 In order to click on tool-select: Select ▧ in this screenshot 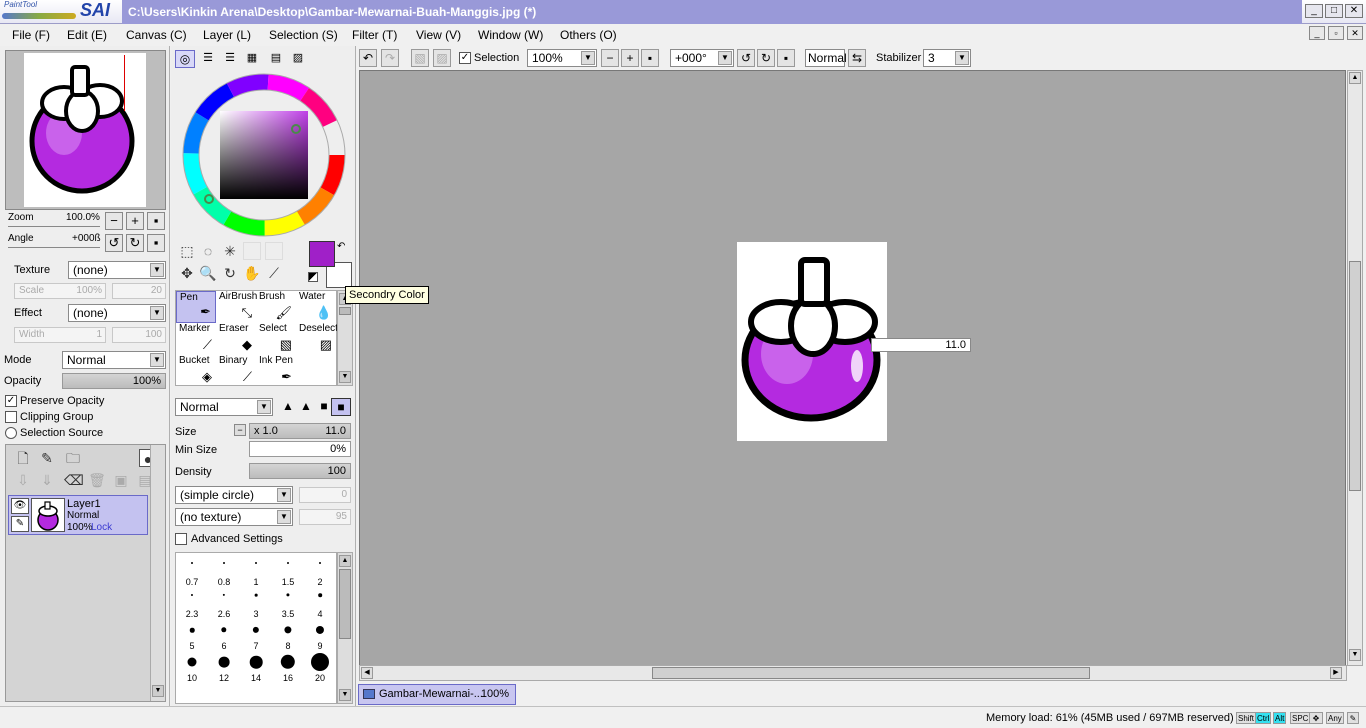, I will do `click(276, 339)`.